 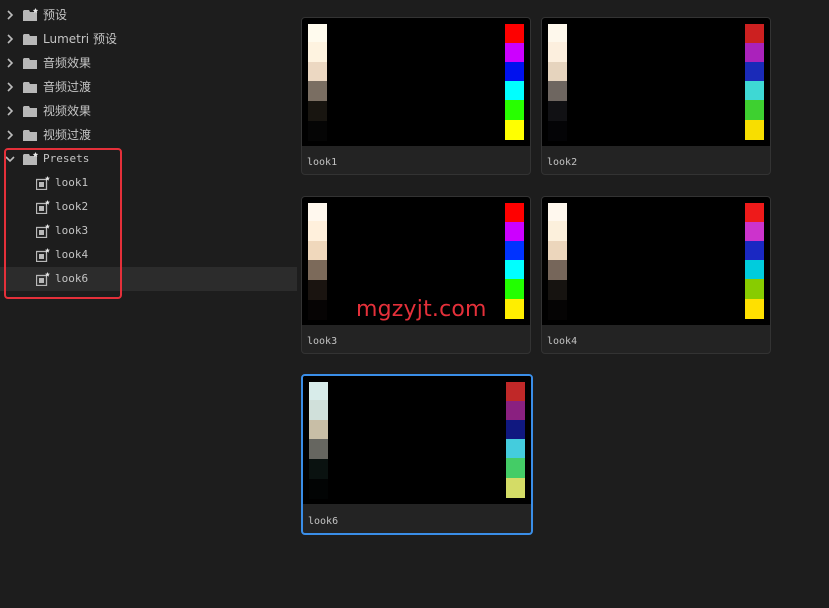 I want to click on tree-folder-presets: Presets, so click(x=148, y=159).